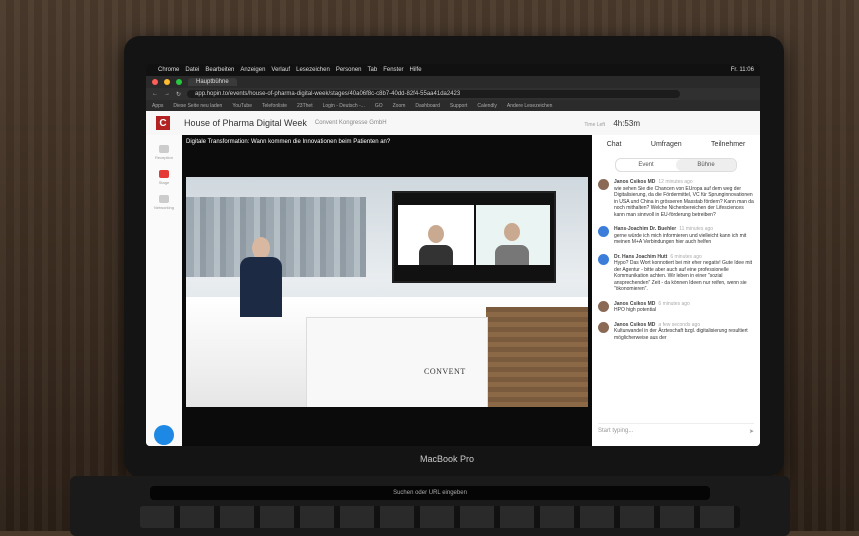 The width and height of the screenshot is (859, 536). What do you see at coordinates (696, 229) in the screenshot?
I see `message-time: 11 minutes ago` at bounding box center [696, 229].